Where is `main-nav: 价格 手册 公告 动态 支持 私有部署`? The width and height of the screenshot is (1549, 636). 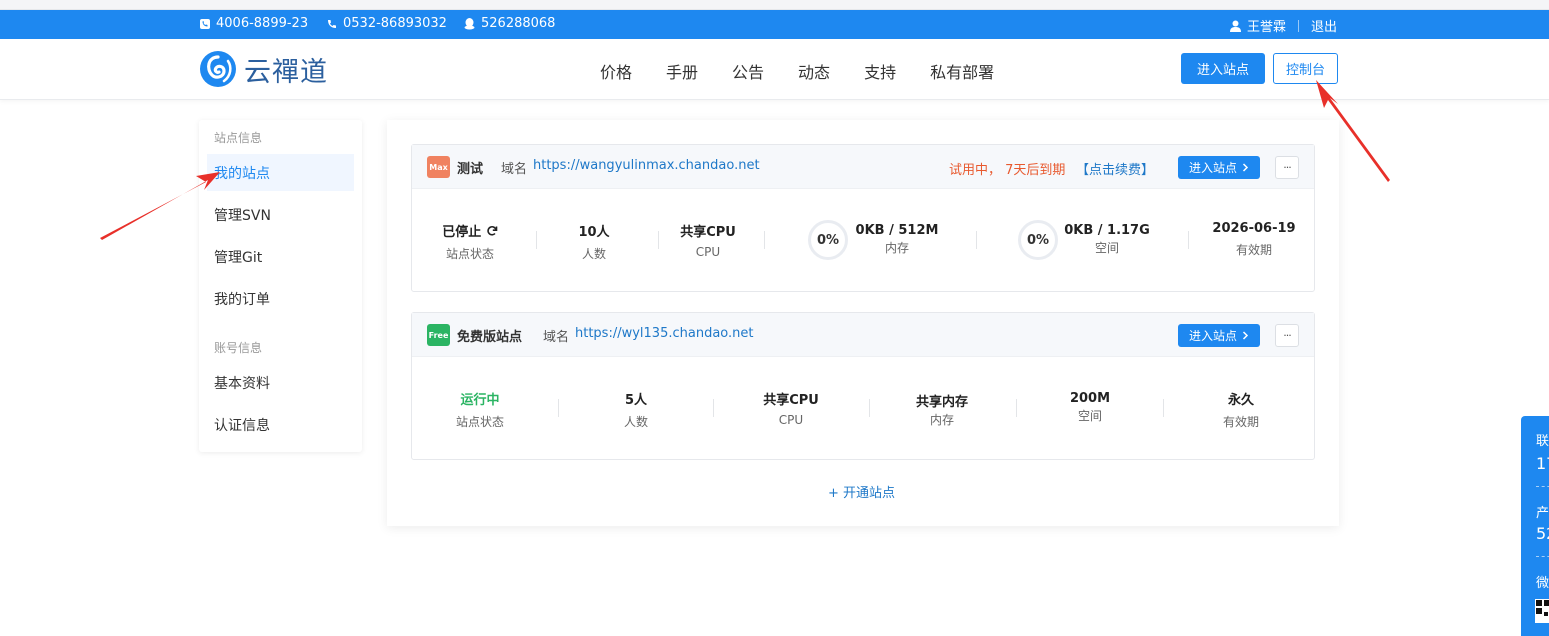 main-nav: 价格 手册 公告 动态 支持 私有部署 is located at coordinates (814, 71).